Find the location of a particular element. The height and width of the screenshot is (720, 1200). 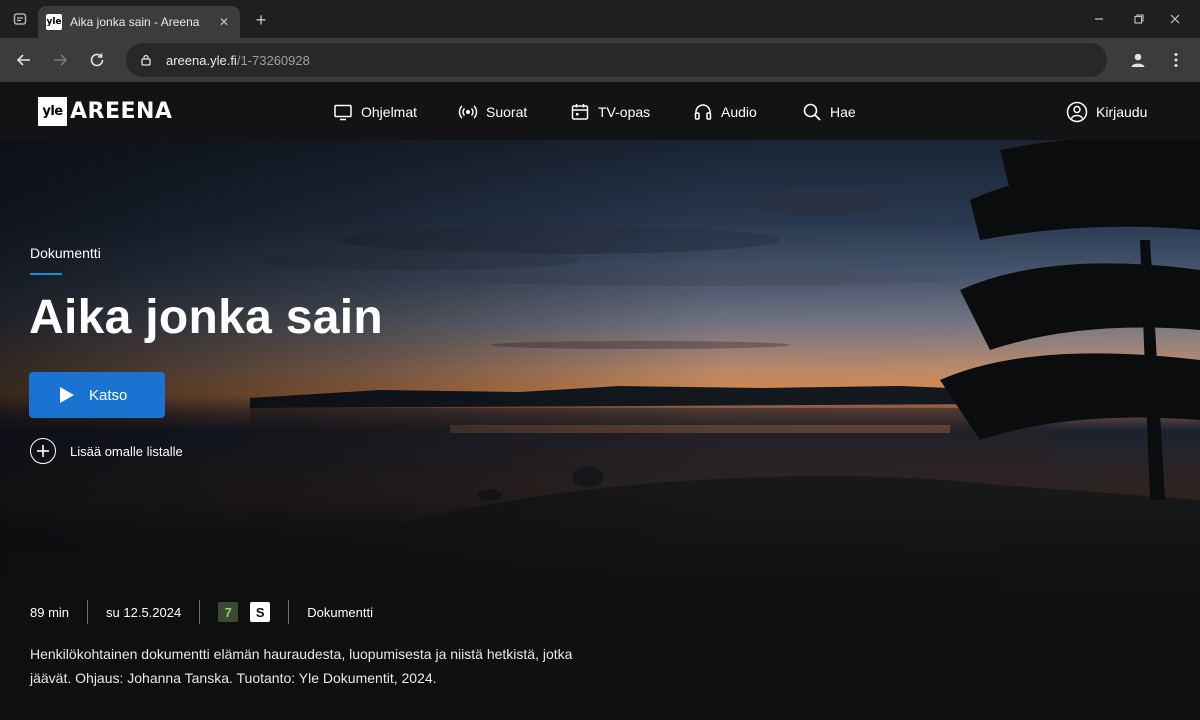

tv-icon is located at coordinates (343, 112).